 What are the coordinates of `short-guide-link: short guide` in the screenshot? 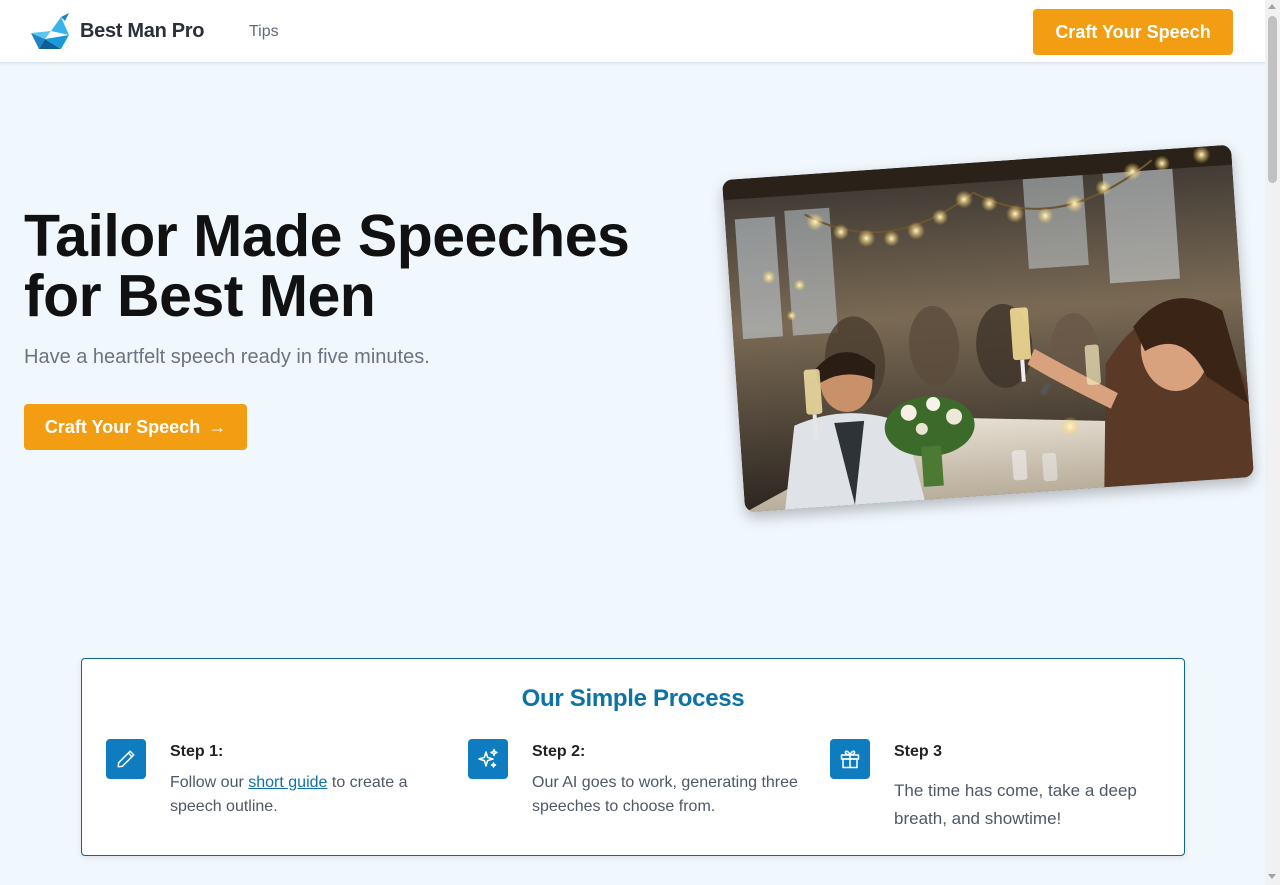 It's located at (287, 782).